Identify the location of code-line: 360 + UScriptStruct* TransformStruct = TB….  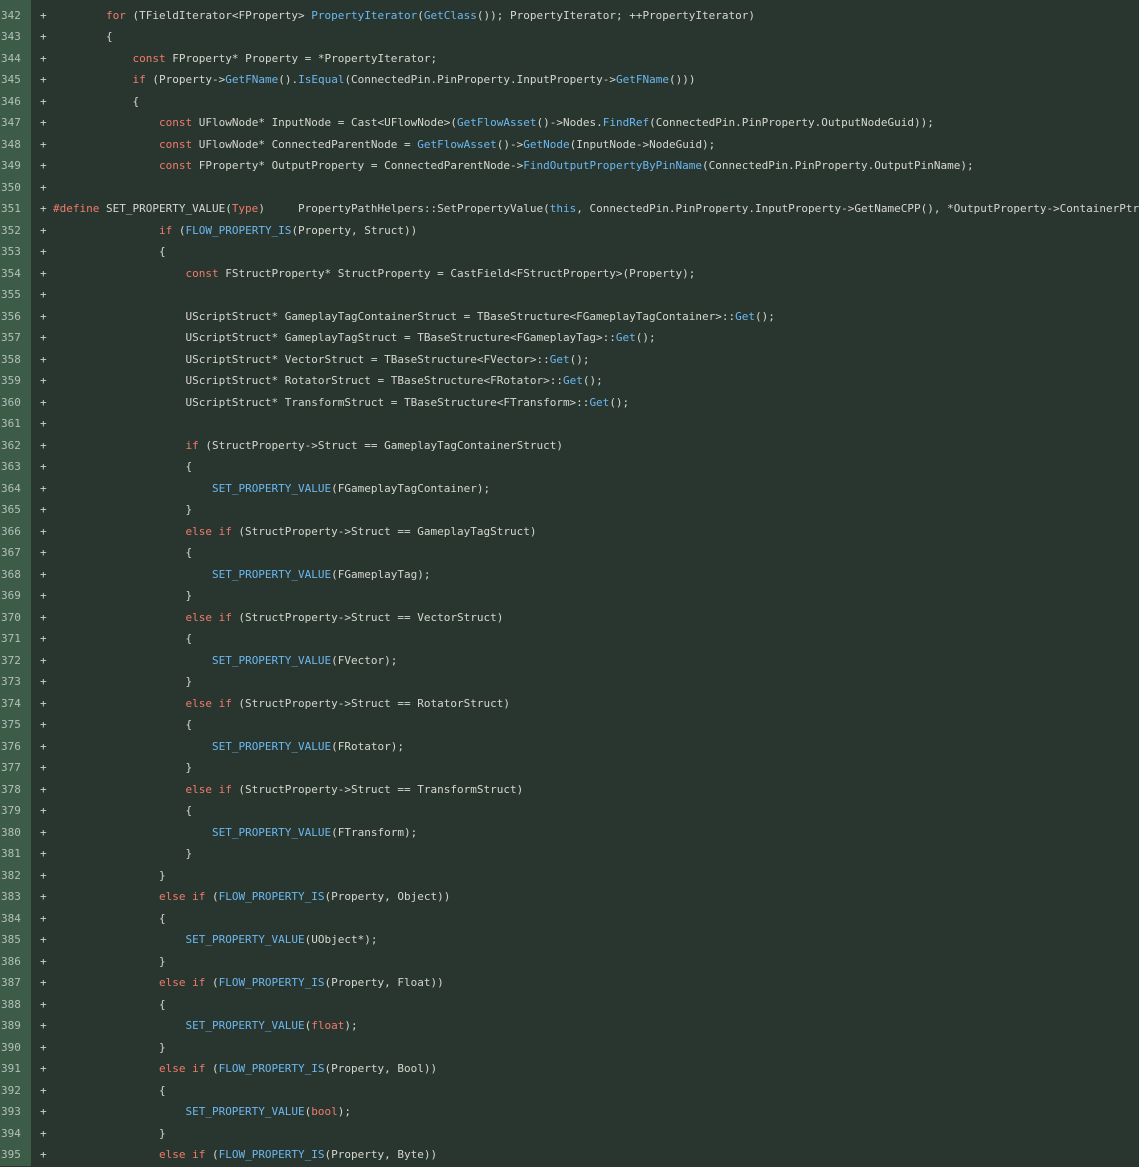
(569, 402).